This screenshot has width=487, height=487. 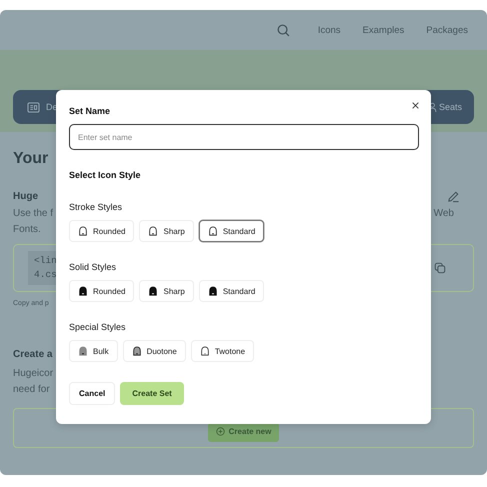 I want to click on set-title: Huge, so click(x=25, y=196).